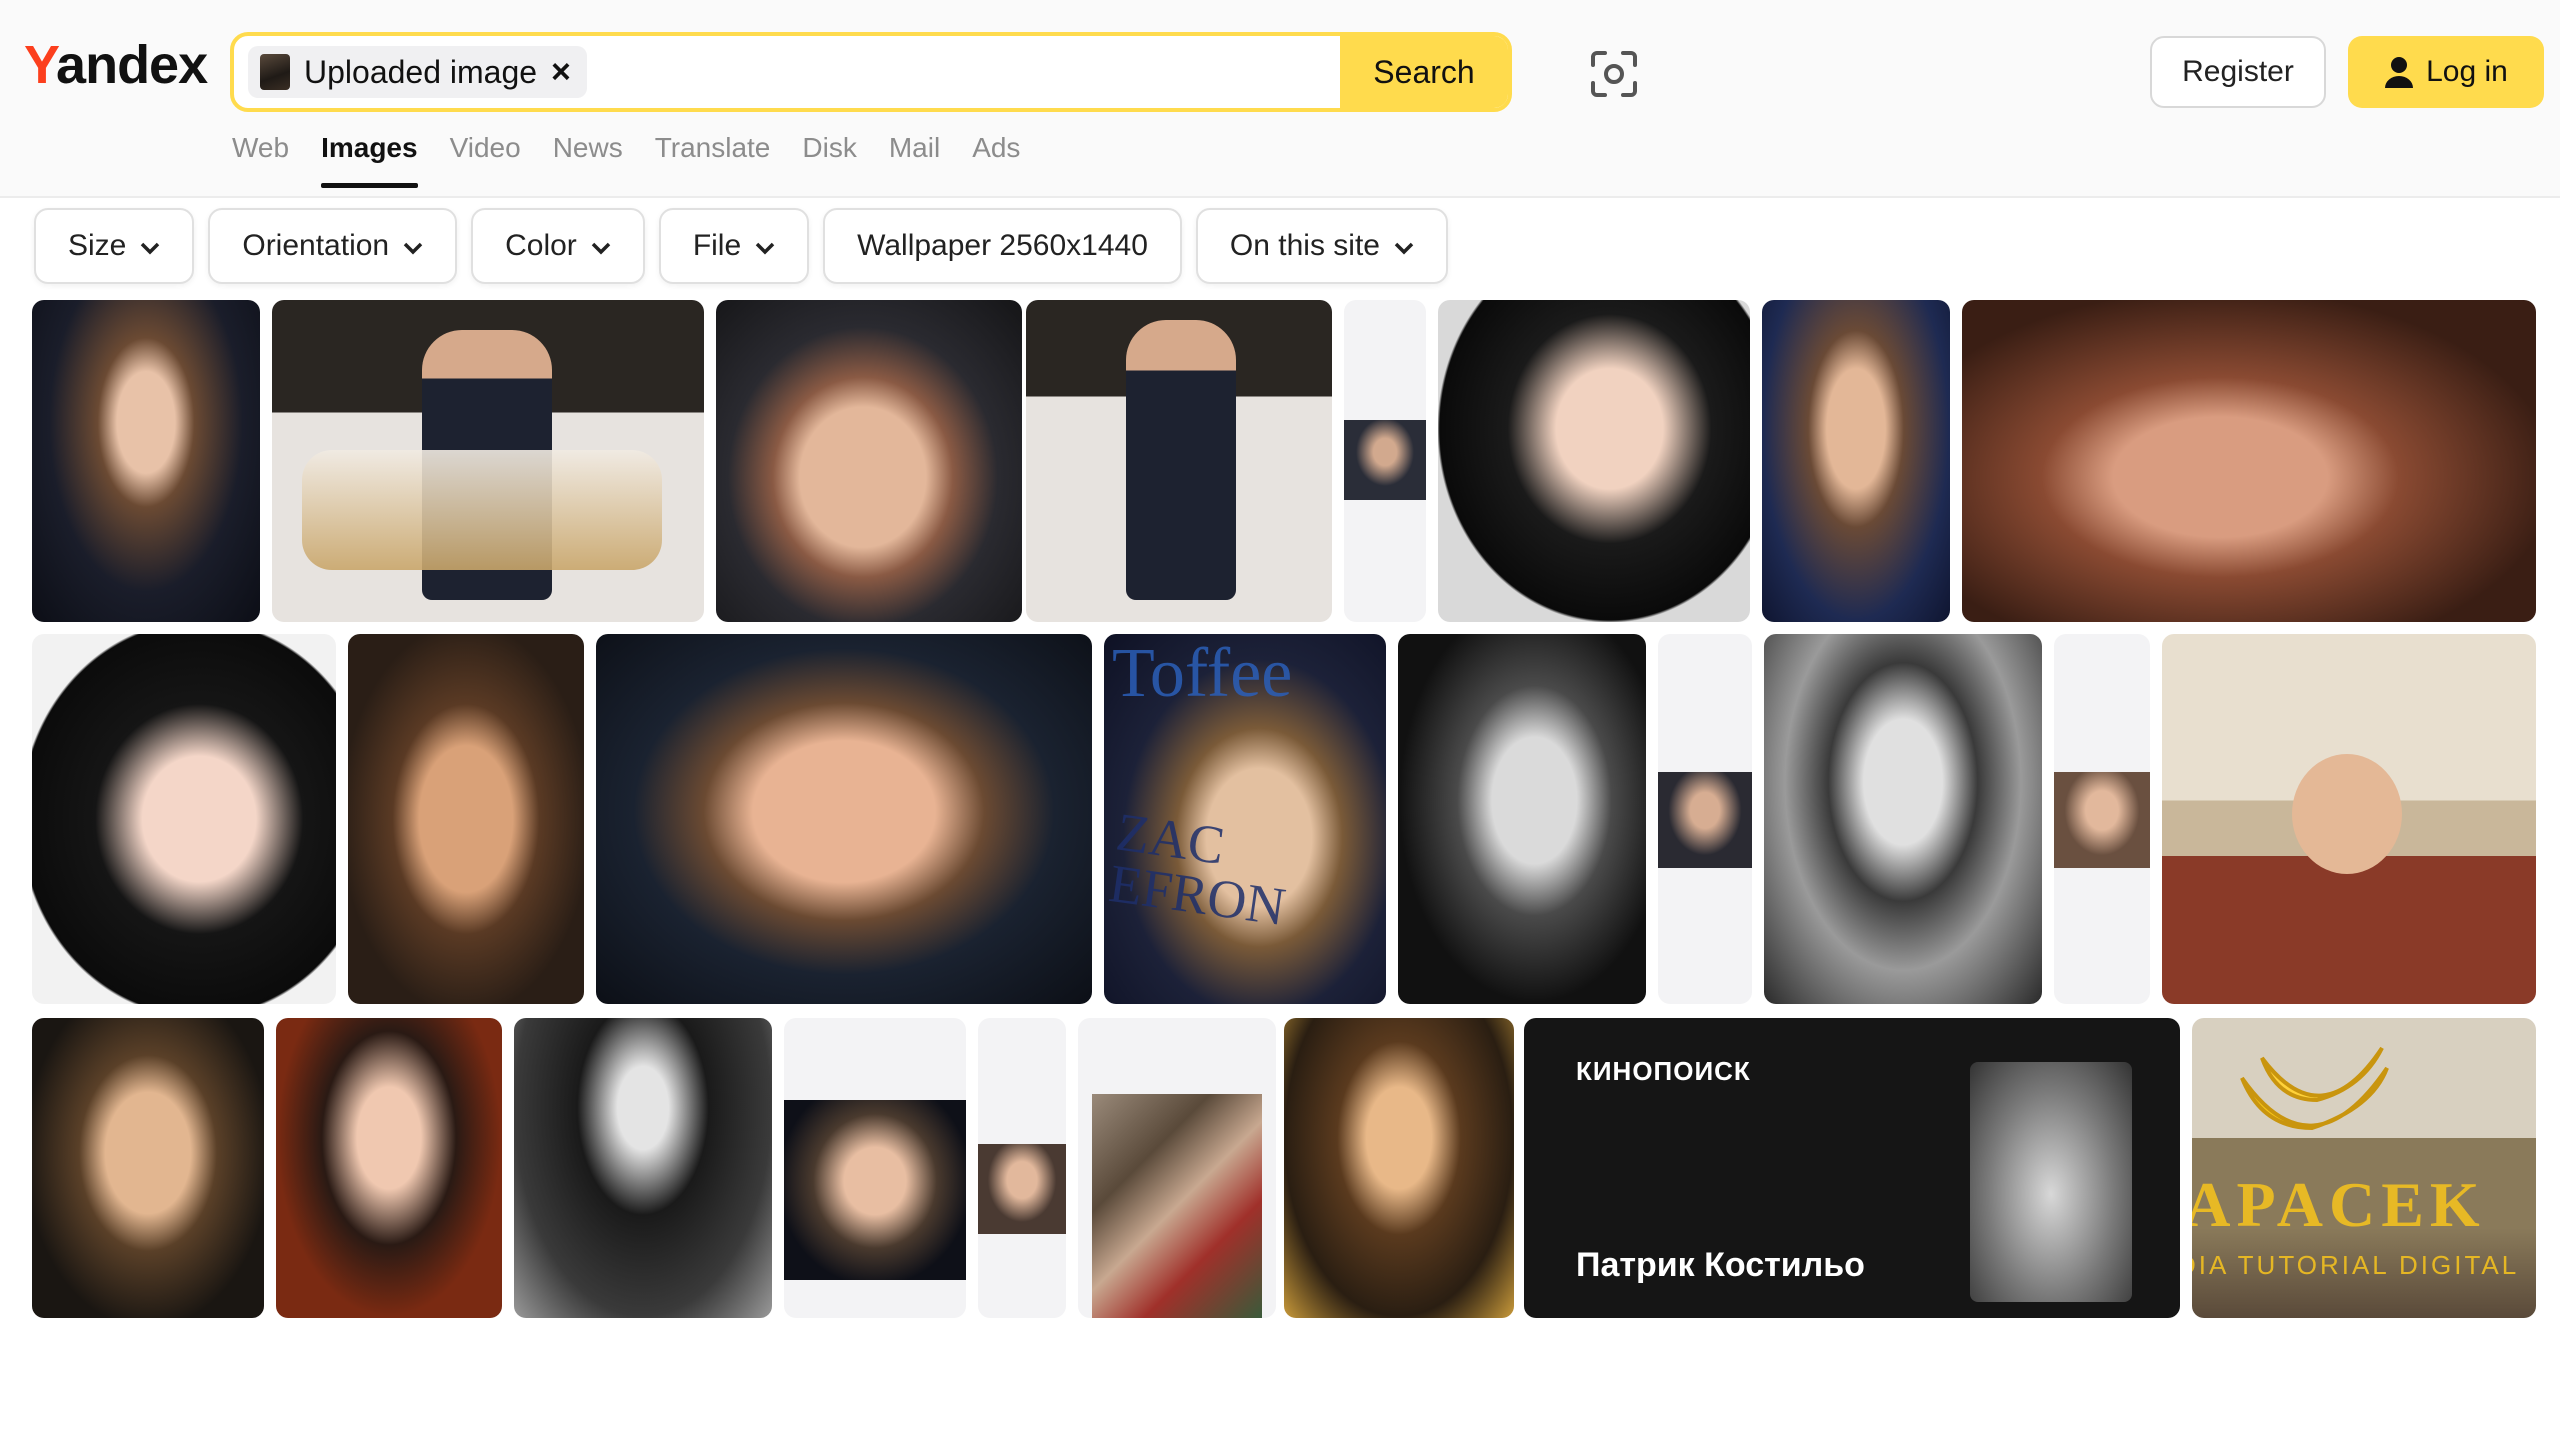 This screenshot has height=1440, width=2560. Describe the element at coordinates (1614, 74) in the screenshot. I see `camera-search-icon` at that location.